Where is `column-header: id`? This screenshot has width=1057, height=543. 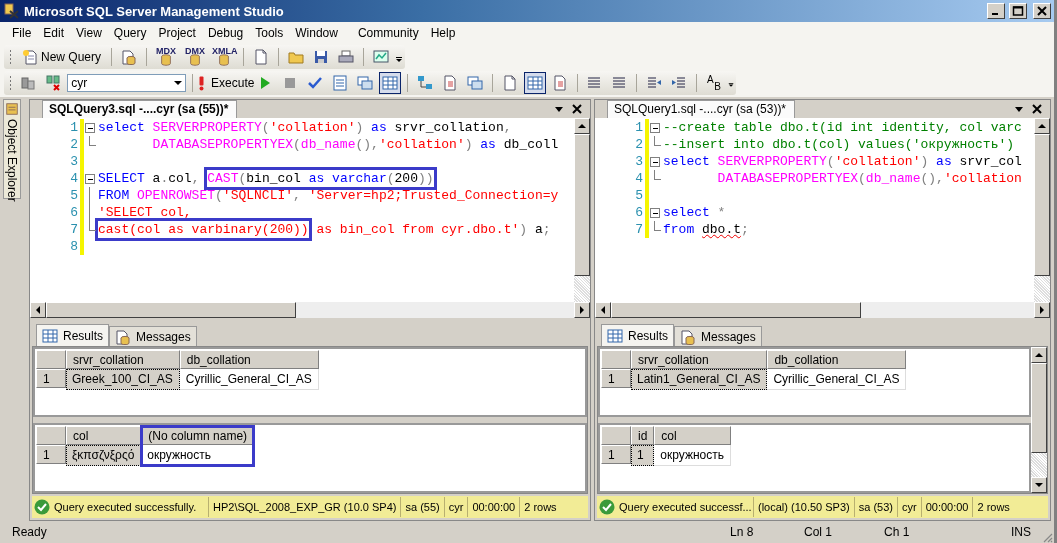
column-header: id is located at coordinates (643, 435).